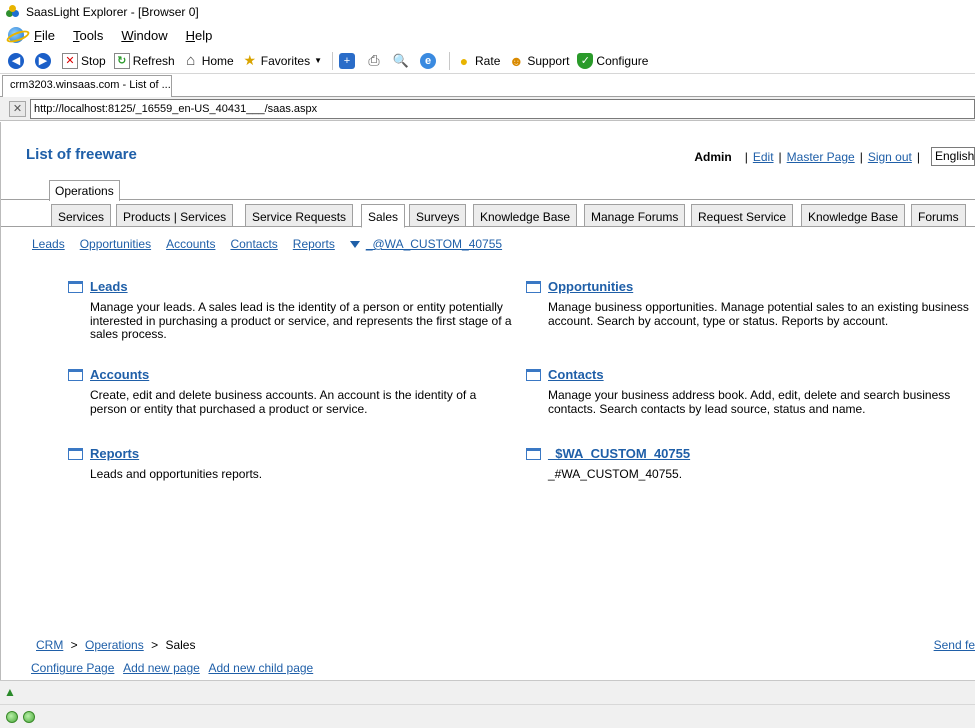 This screenshot has width=975, height=728. What do you see at coordinates (208, 60) in the screenshot?
I see `home-button: ⌂ Home` at bounding box center [208, 60].